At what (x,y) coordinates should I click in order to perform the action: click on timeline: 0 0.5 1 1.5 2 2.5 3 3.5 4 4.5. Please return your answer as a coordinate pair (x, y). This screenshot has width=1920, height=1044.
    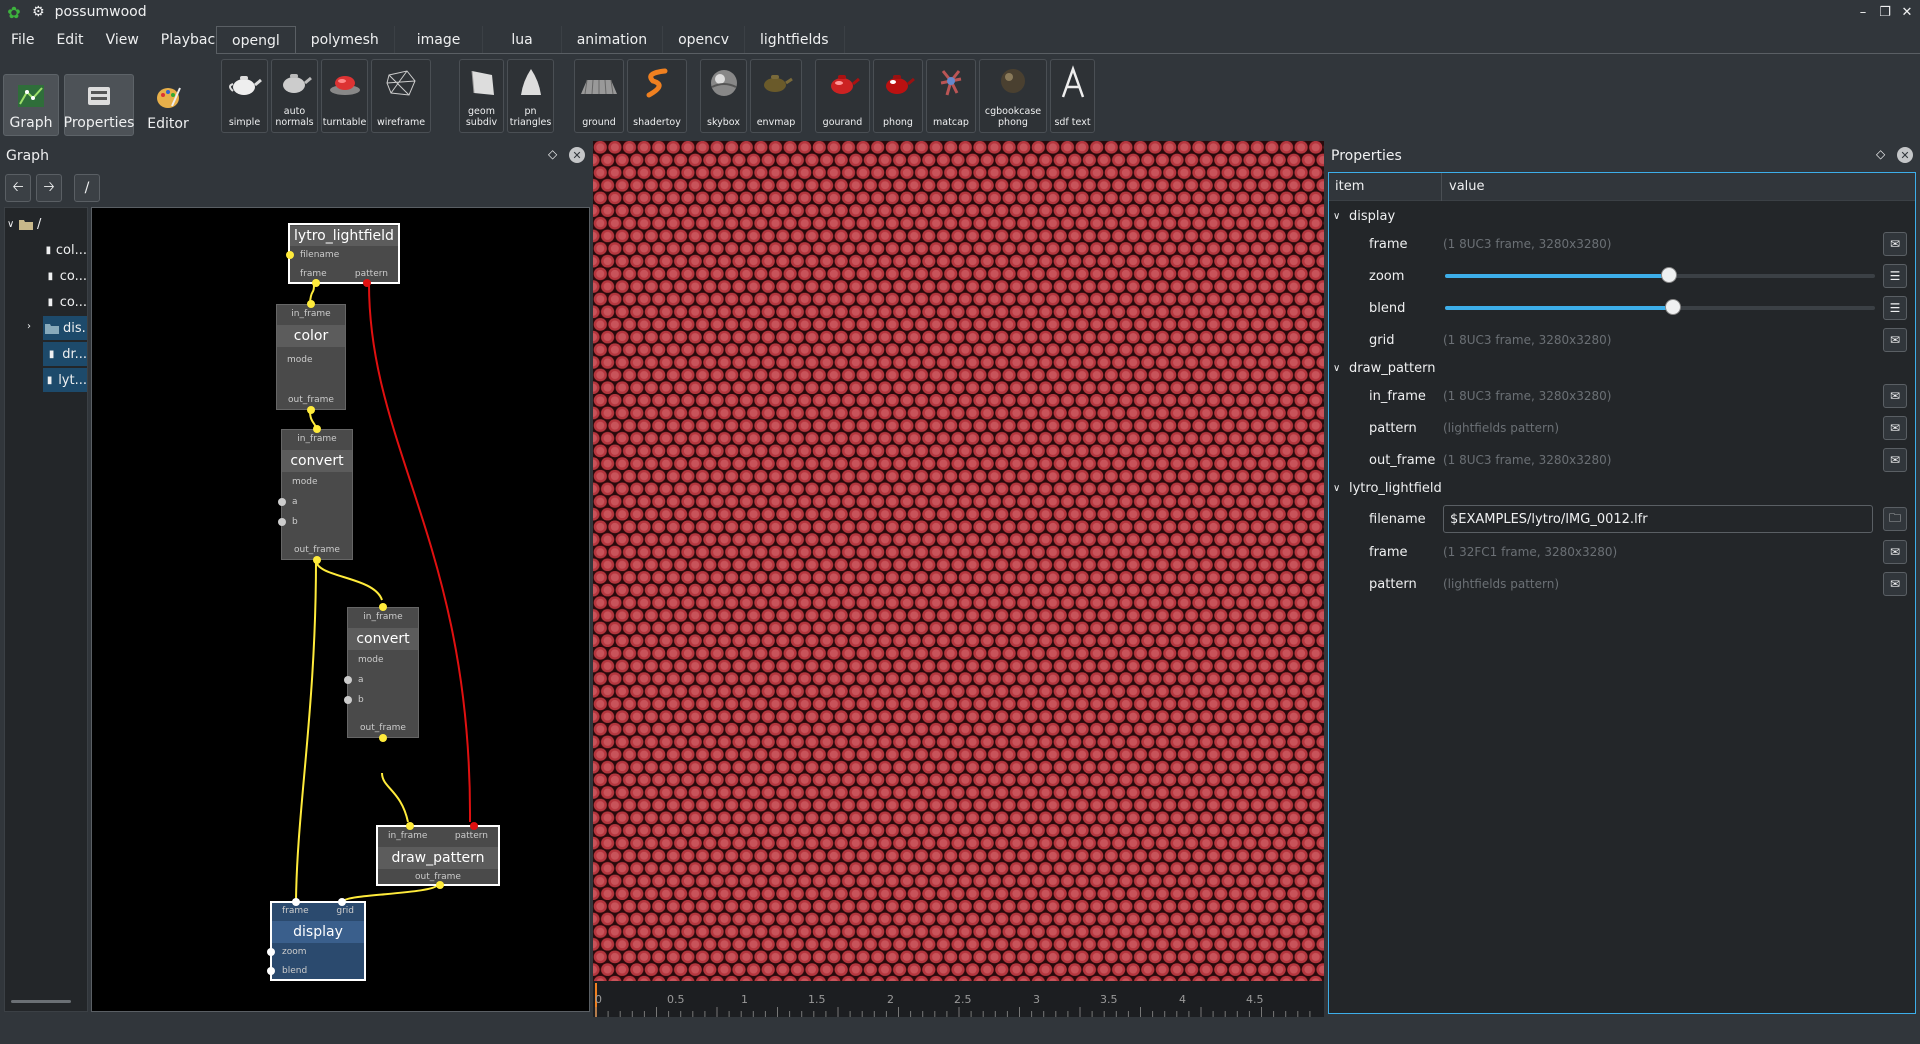
    Looking at the image, I should click on (958, 999).